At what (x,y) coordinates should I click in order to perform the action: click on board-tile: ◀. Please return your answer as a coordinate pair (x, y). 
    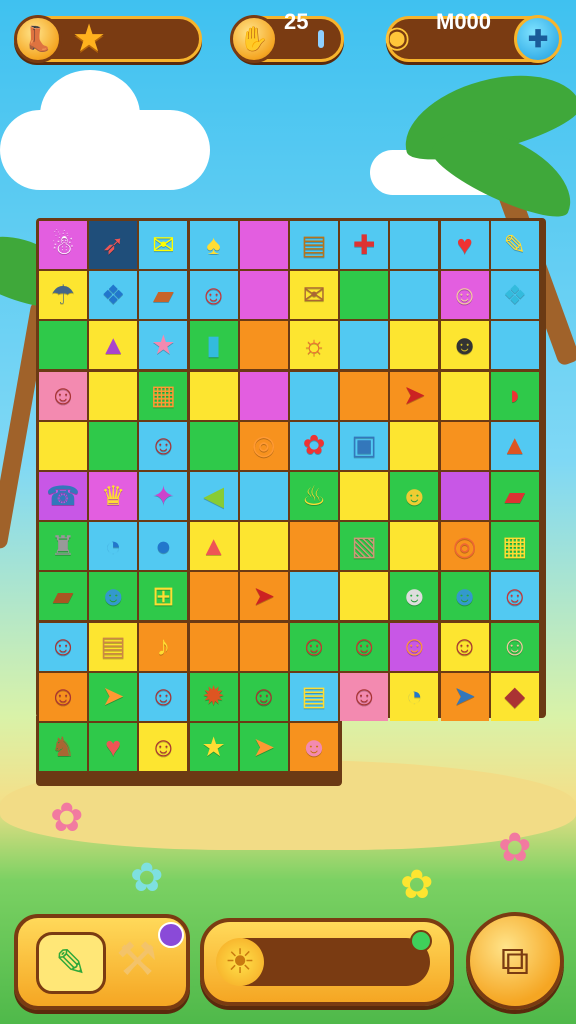
    Looking at the image, I should click on (213, 496).